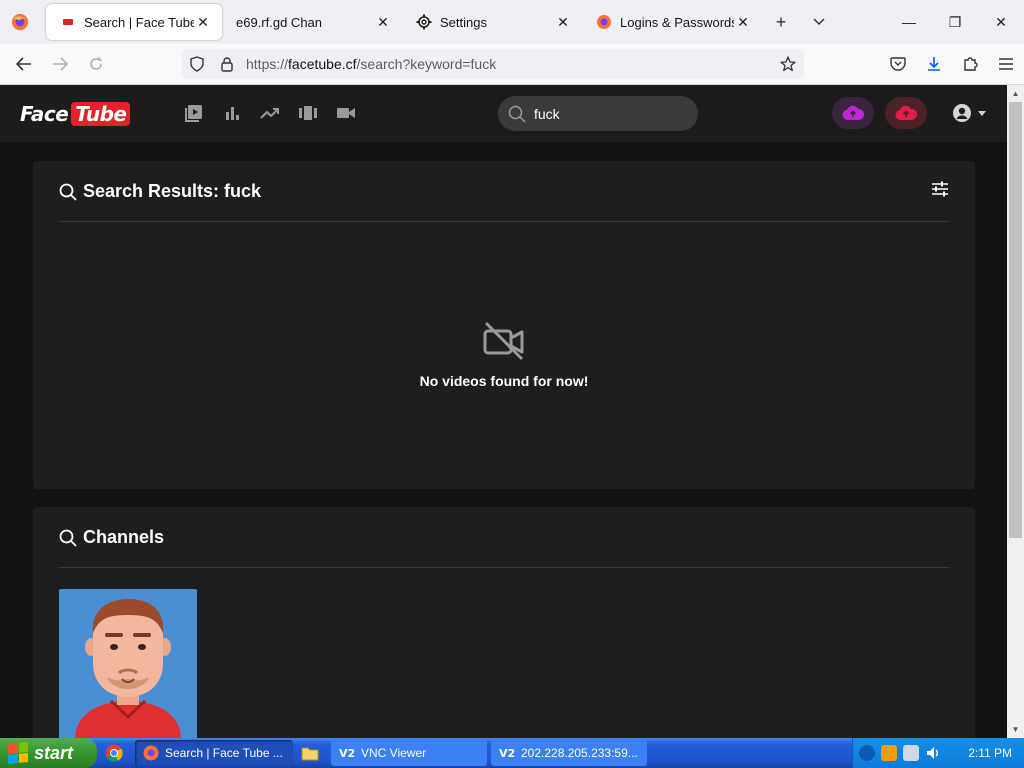  What do you see at coordinates (609, 113) in the screenshot?
I see `search-input` at bounding box center [609, 113].